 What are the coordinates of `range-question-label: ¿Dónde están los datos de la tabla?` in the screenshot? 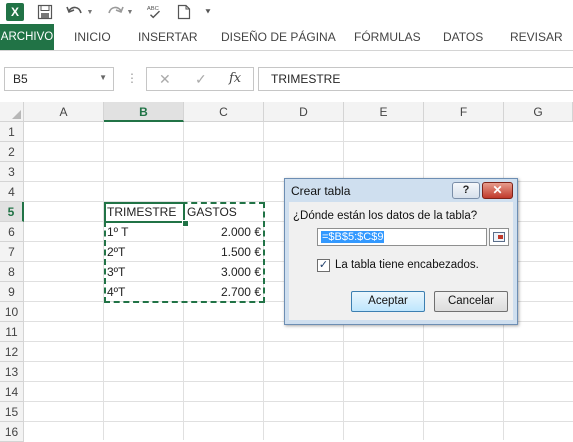 It's located at (385, 216).